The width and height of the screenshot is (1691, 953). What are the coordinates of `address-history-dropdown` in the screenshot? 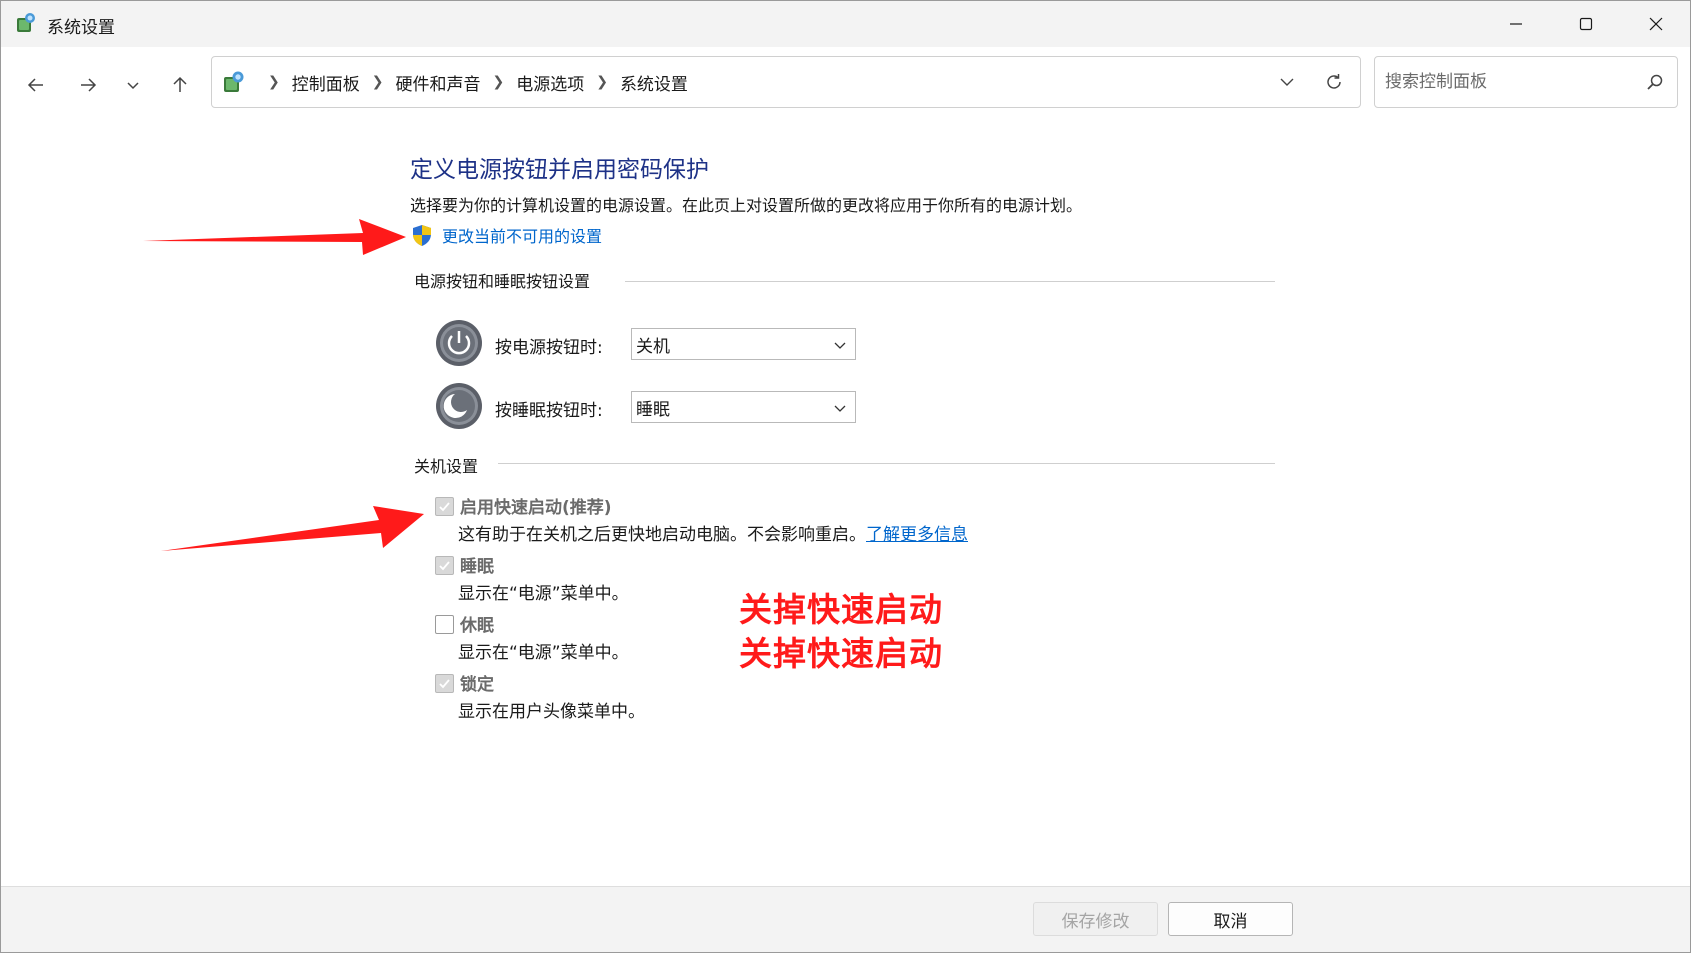 It's located at (1287, 82).